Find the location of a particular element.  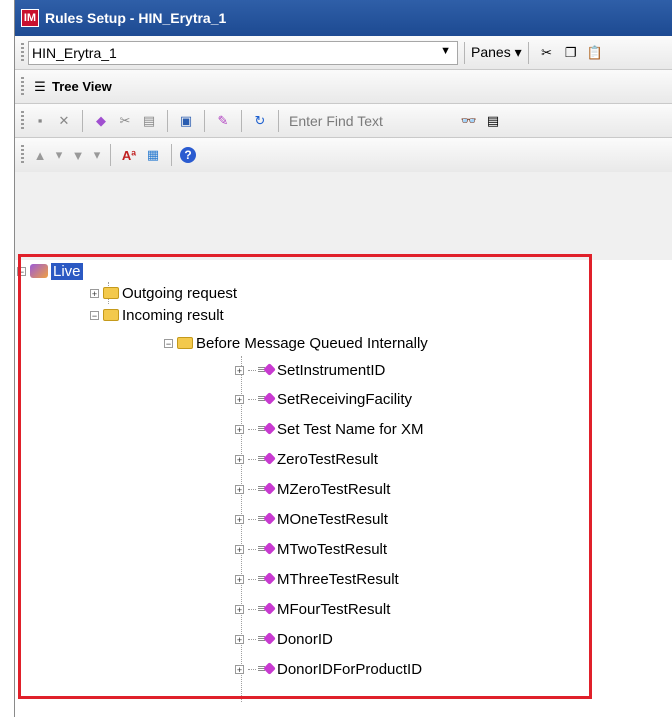

tree-node-rule: + ZeroTestResult is located at coordinates (306, 459).